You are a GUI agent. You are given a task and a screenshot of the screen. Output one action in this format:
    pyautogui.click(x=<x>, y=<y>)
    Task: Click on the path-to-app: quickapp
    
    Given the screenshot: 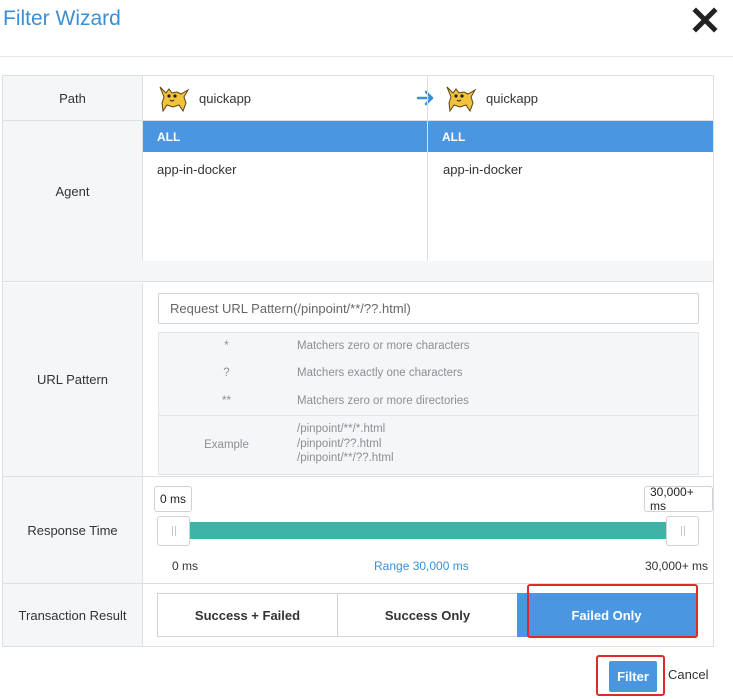 What is the action you would take?
    pyautogui.click(x=512, y=98)
    